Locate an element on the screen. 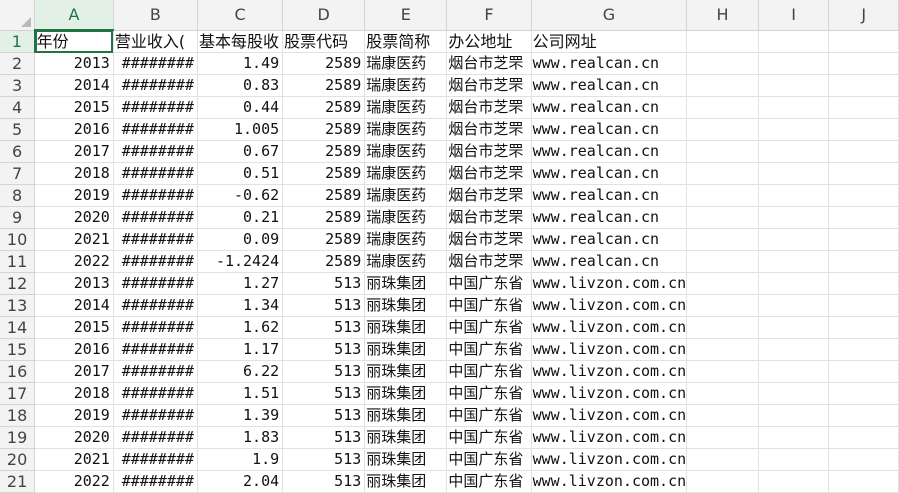 The image size is (899, 493). row-header: 5 is located at coordinates (18, 129).